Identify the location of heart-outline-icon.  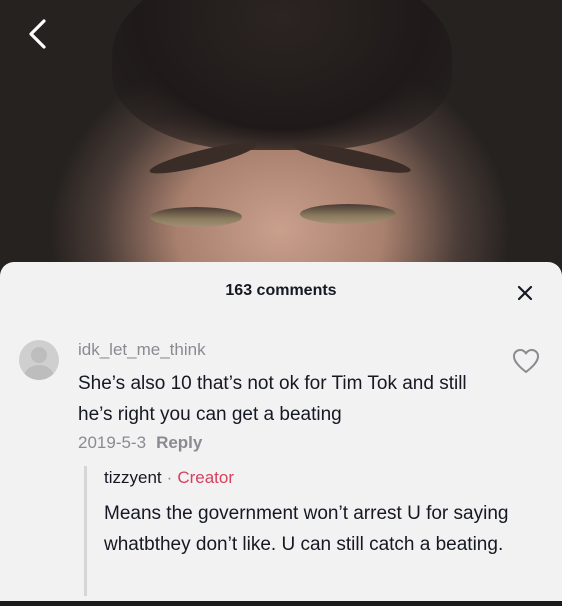
(526, 361).